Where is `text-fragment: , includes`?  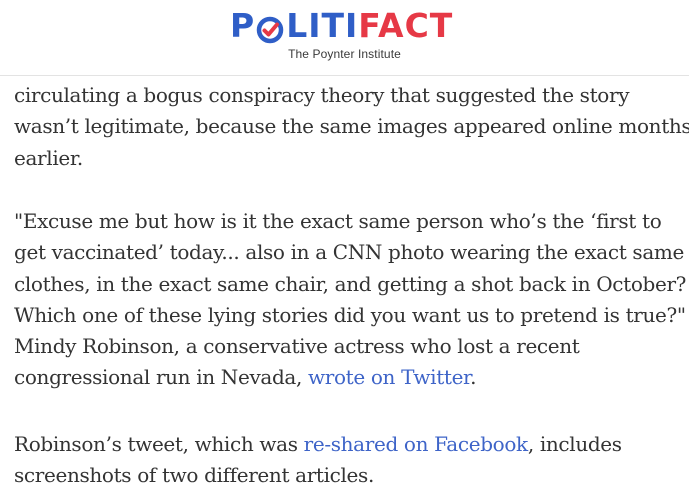 text-fragment: , includes is located at coordinates (574, 444).